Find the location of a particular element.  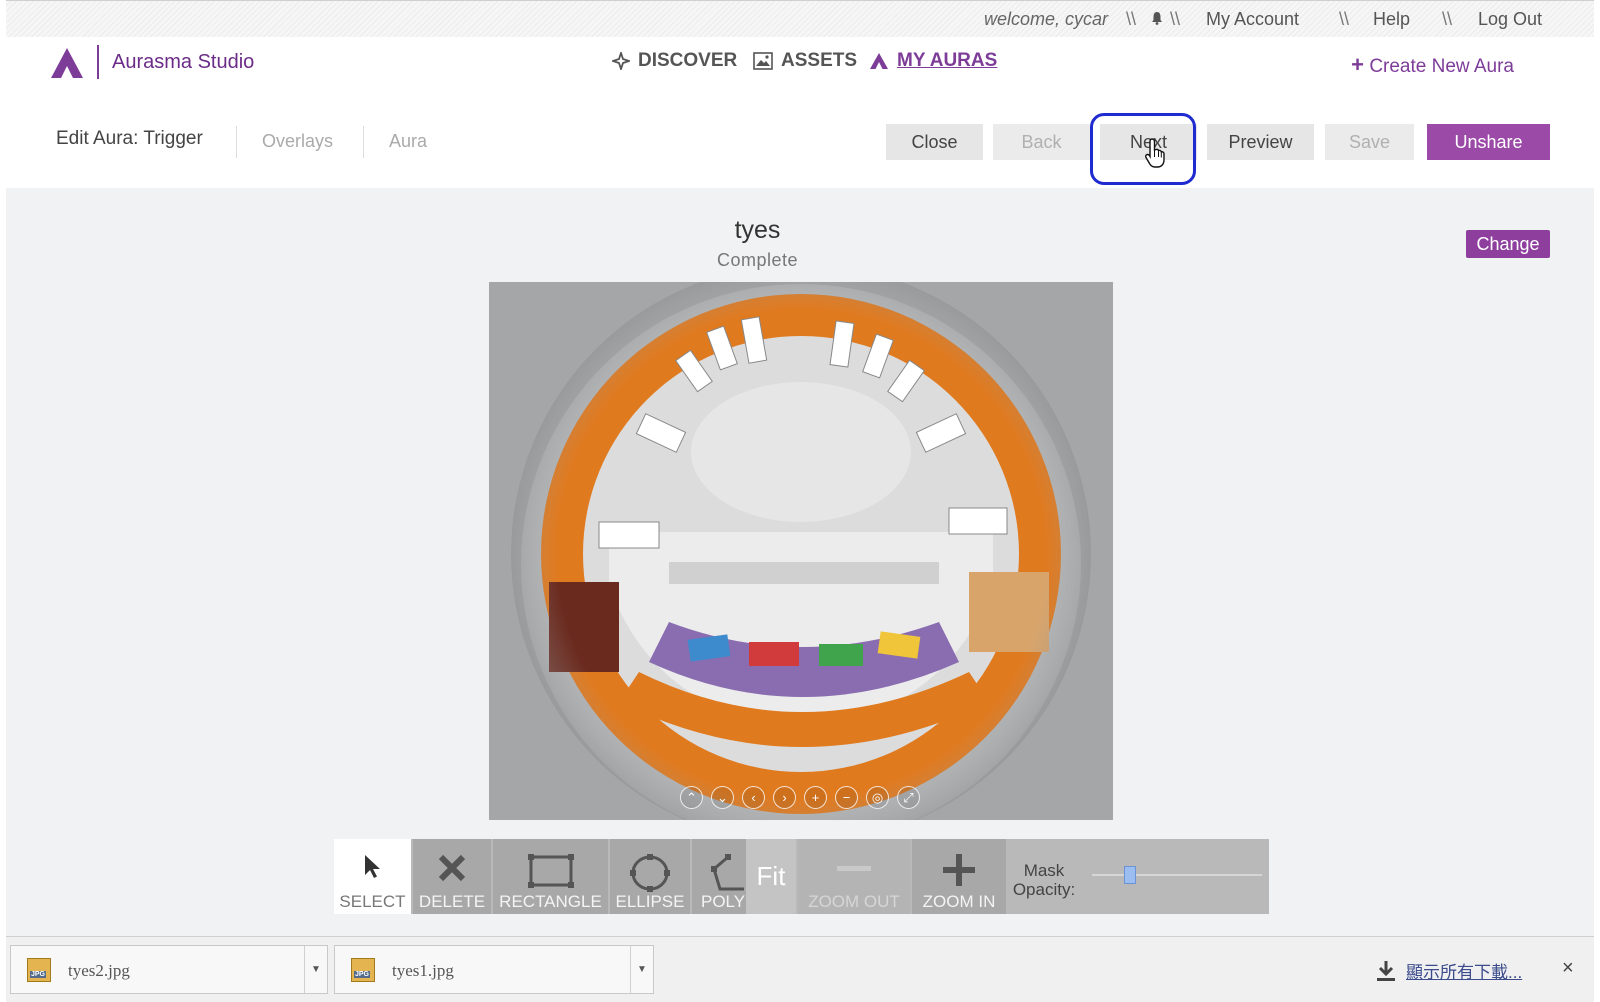

select-label: SELECT is located at coordinates (372, 901).